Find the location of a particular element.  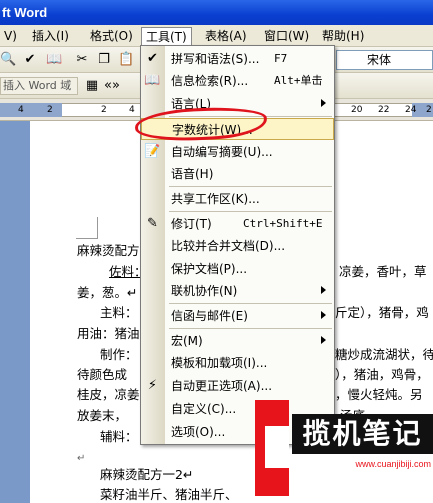

watermark: 揽机笔记 www.cuanjibiji.com is located at coordinates (342, 451).